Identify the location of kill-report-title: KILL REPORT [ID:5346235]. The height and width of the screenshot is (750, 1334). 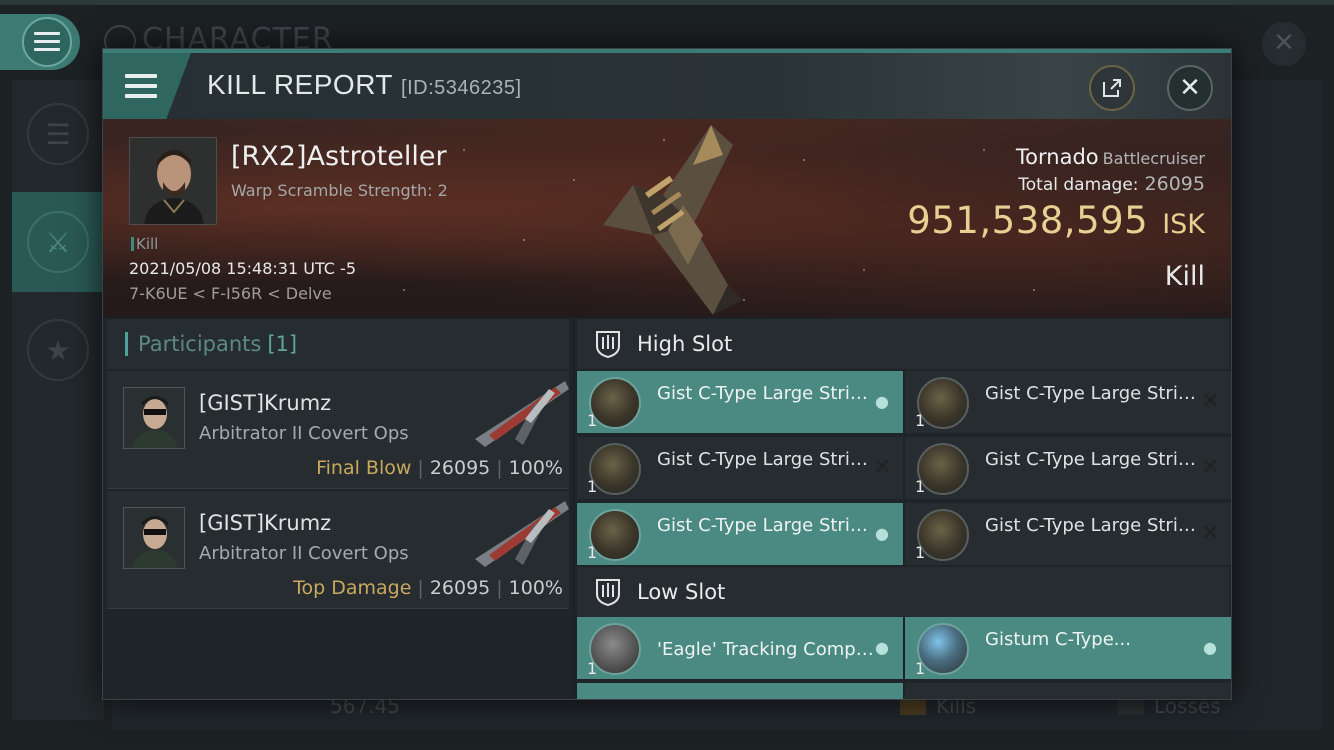
(364, 84).